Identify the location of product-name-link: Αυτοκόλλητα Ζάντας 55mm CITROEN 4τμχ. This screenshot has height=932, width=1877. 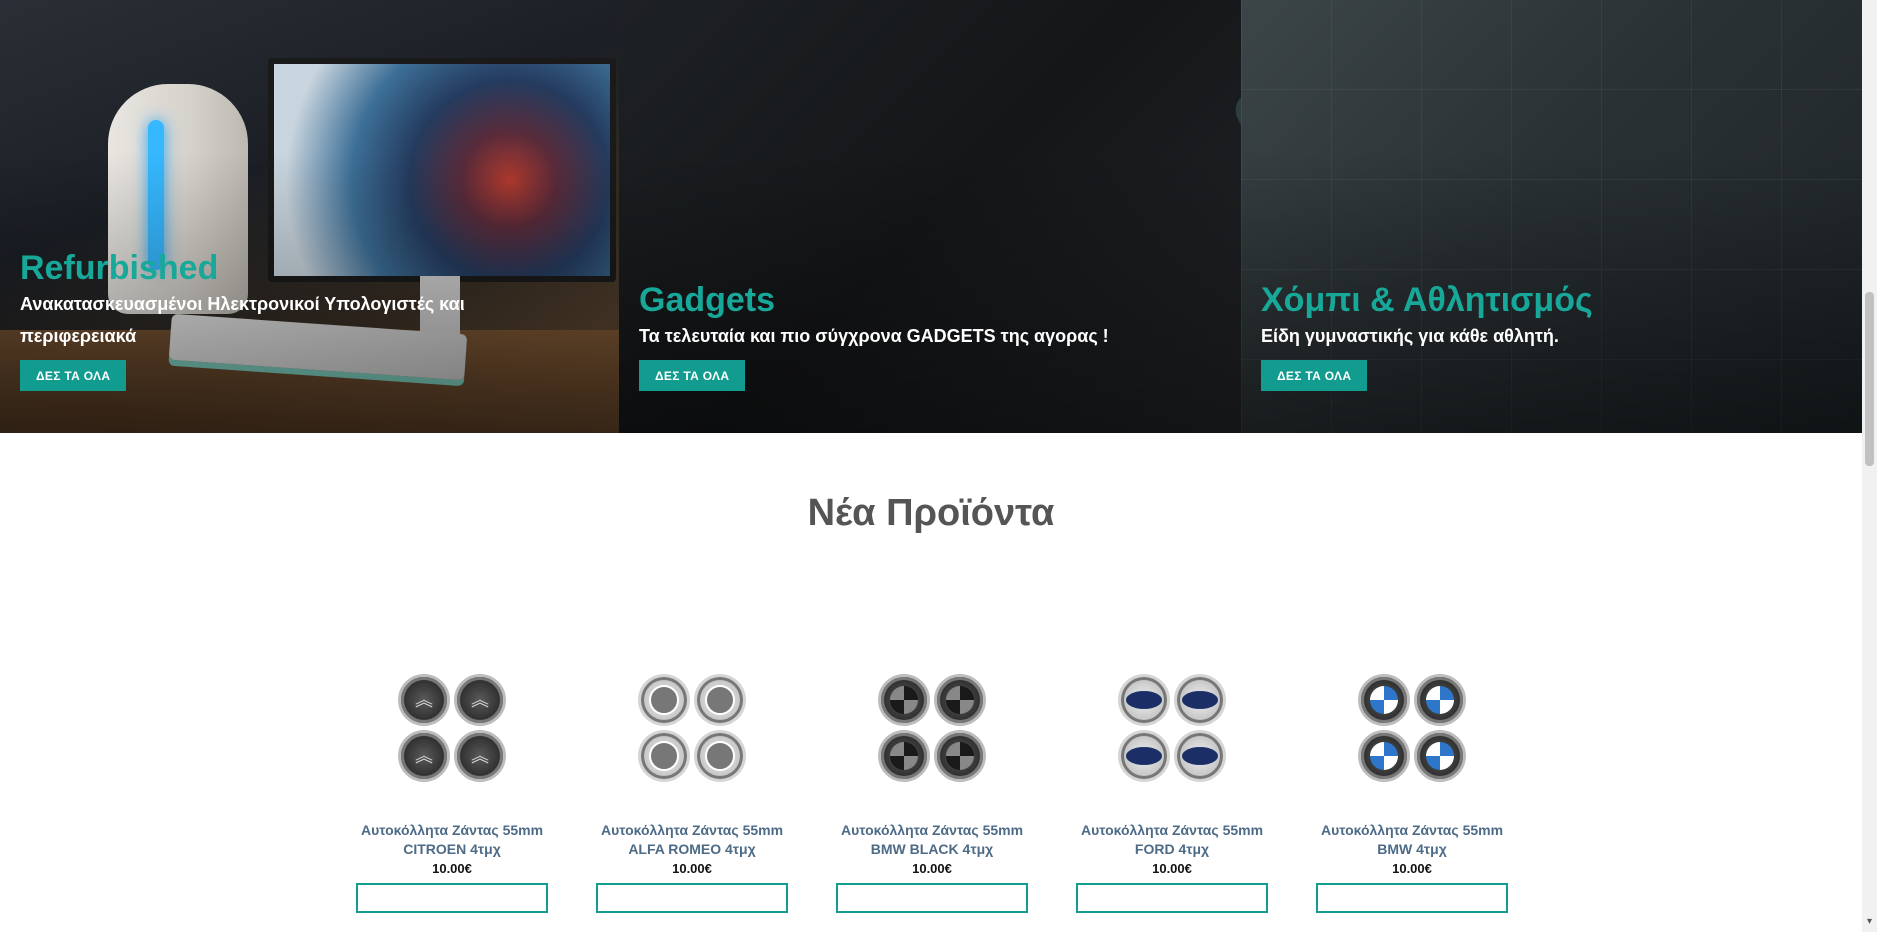
(452, 840).